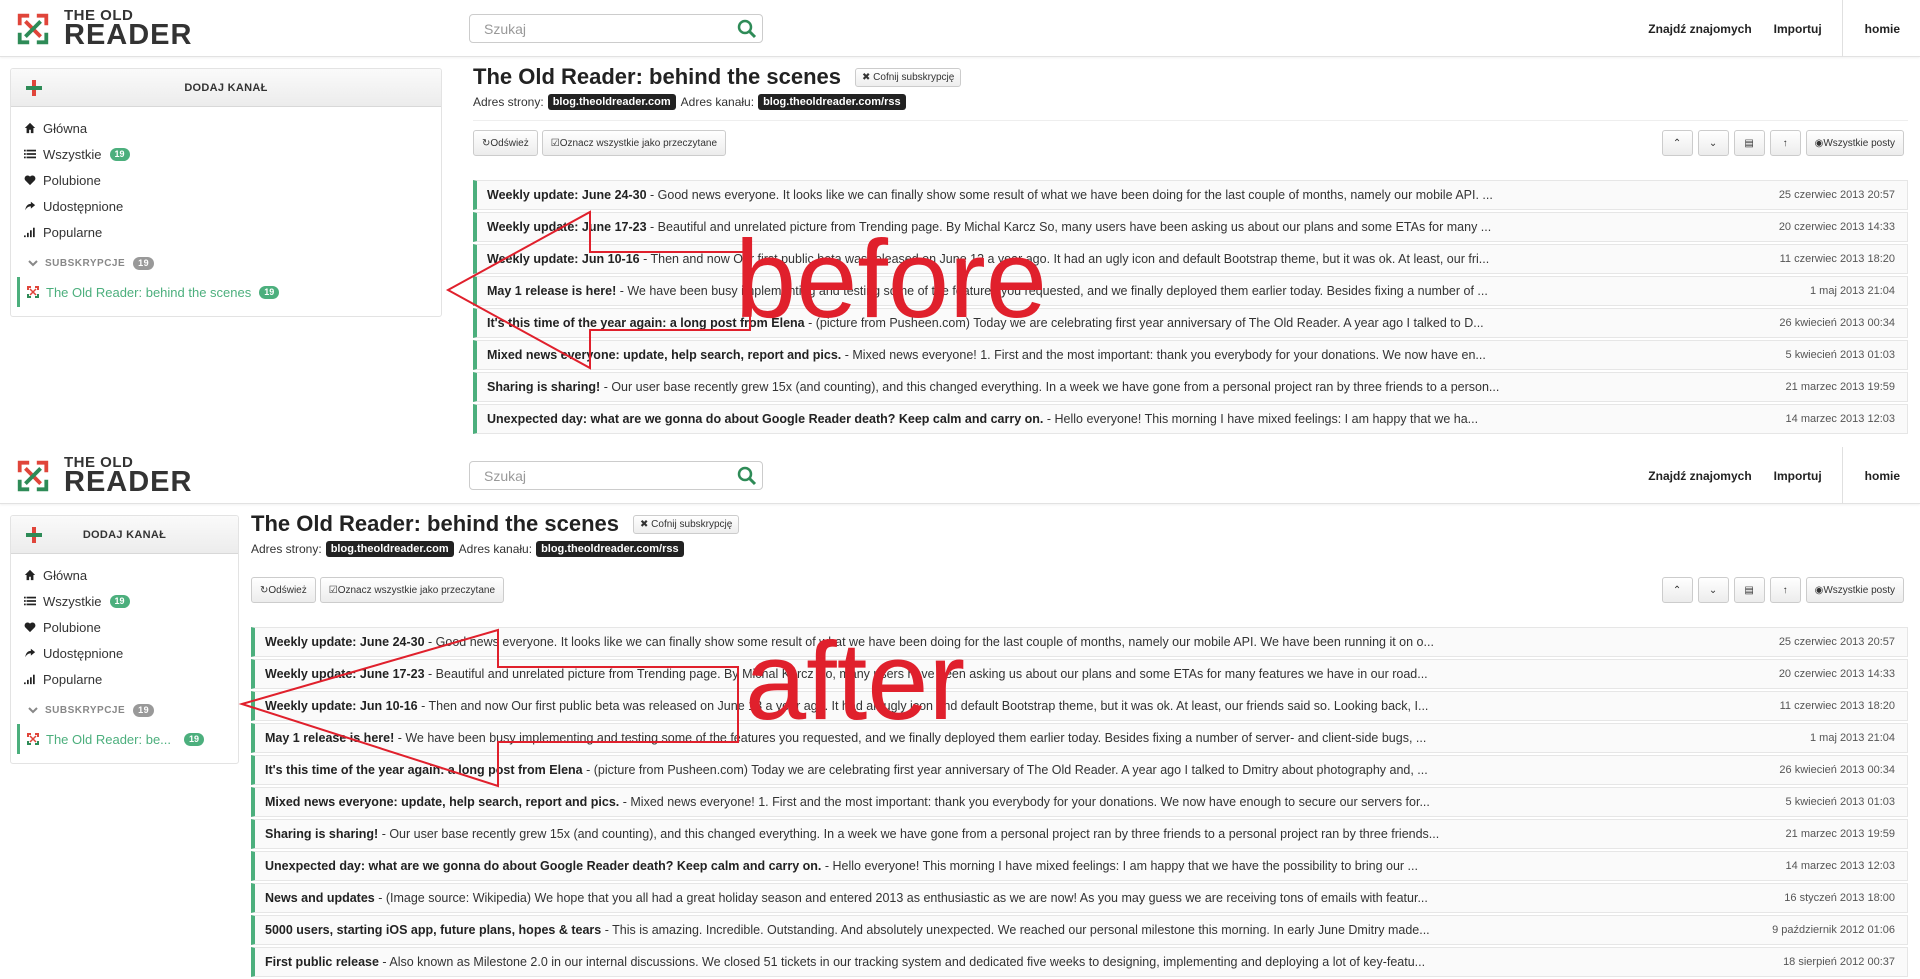  What do you see at coordinates (33, 476) in the screenshot?
I see `logo-icon` at bounding box center [33, 476].